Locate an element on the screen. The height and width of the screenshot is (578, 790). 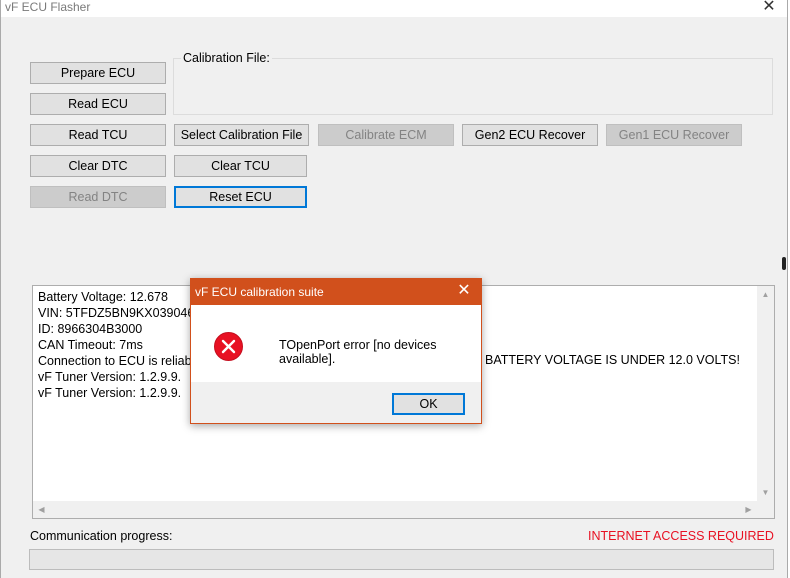
dialog-title: vF ECU calibration suite is located at coordinates (259, 292).